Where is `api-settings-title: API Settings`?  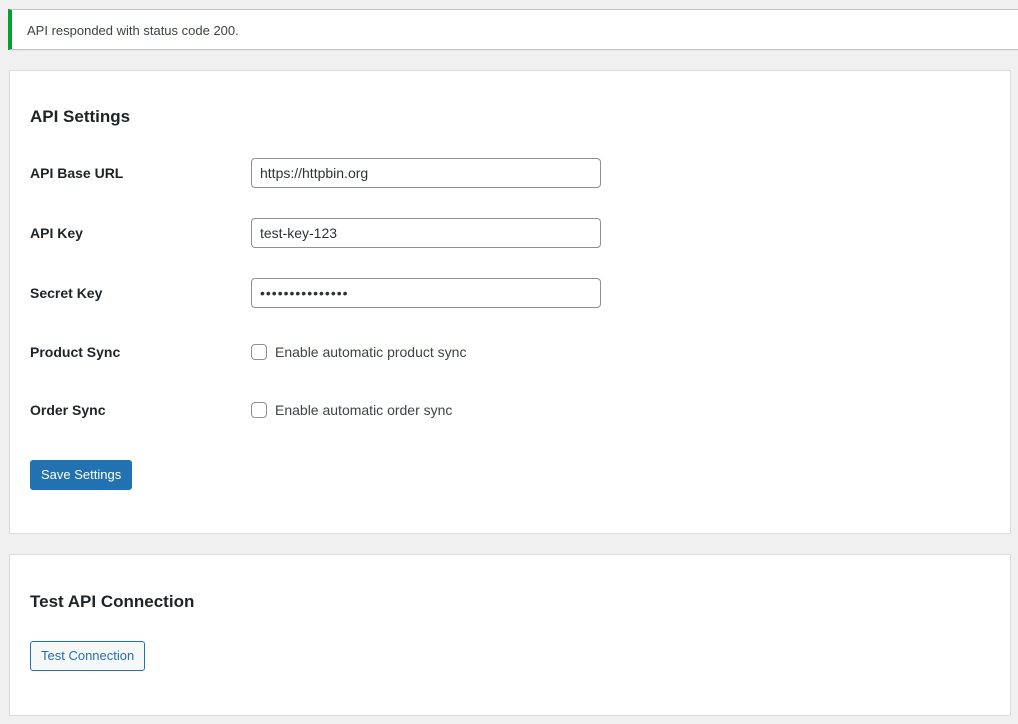
api-settings-title: API Settings is located at coordinates (80, 116).